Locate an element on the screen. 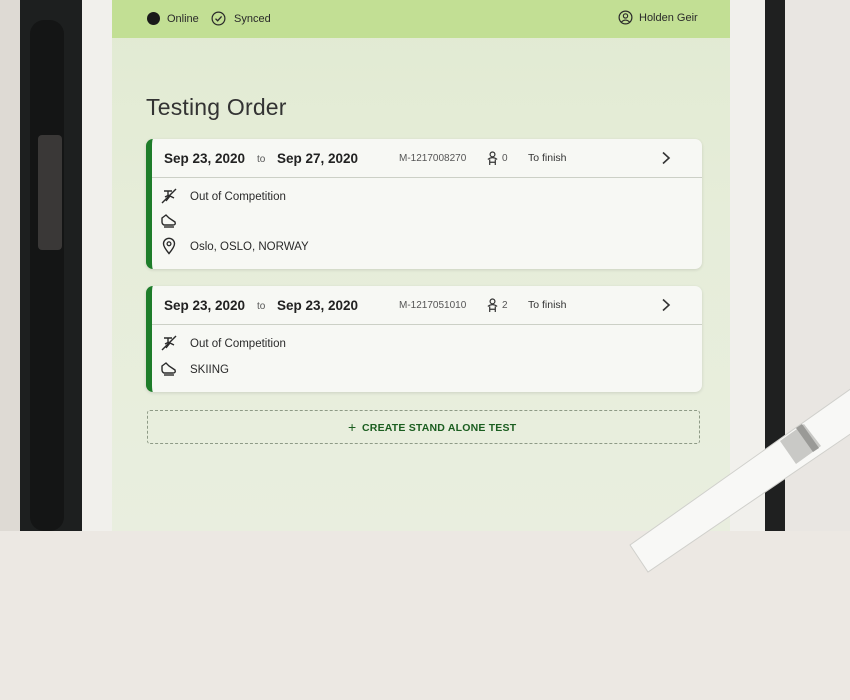 This screenshot has height=700, width=850. stylus-pencil is located at coordinates (739, 480).